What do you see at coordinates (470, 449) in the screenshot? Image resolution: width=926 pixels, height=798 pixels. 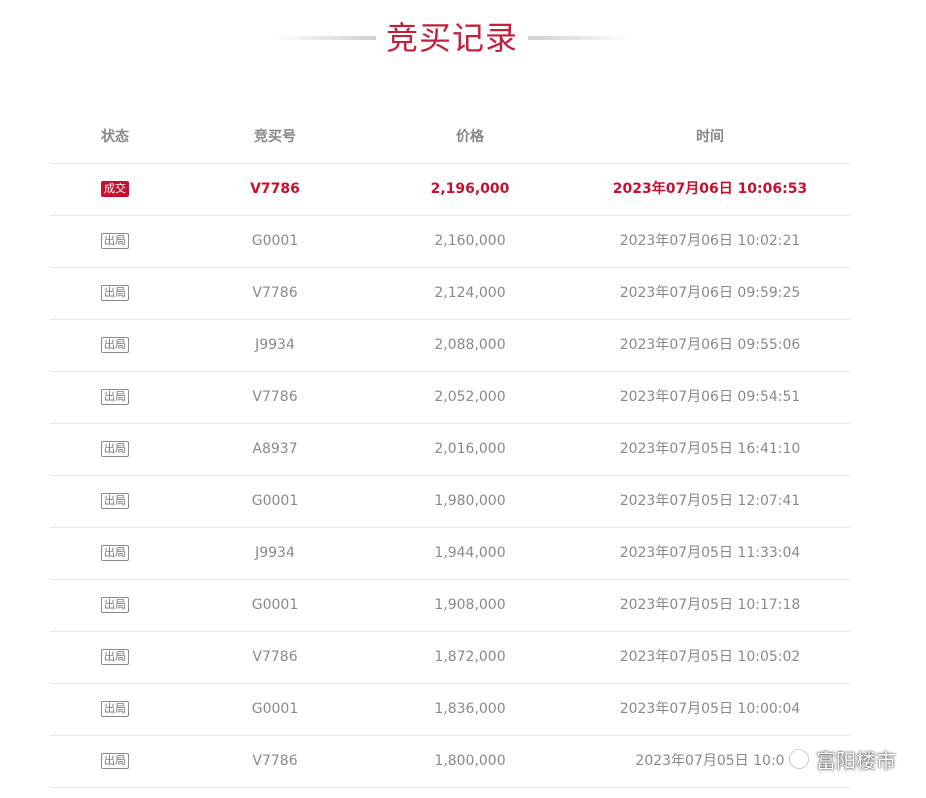 I see `bid-price: 2,016,000` at bounding box center [470, 449].